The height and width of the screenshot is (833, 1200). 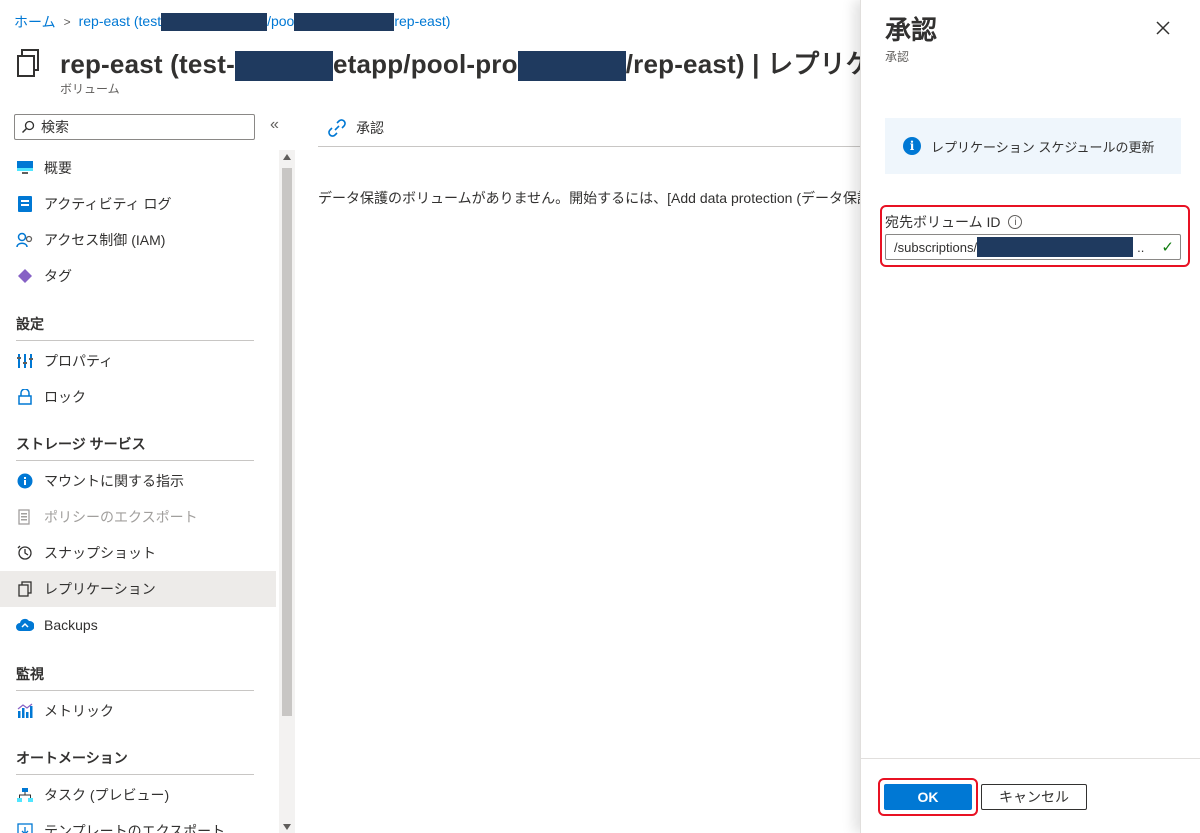 I want to click on section-header-monitoring: 監視, so click(x=30, y=674).